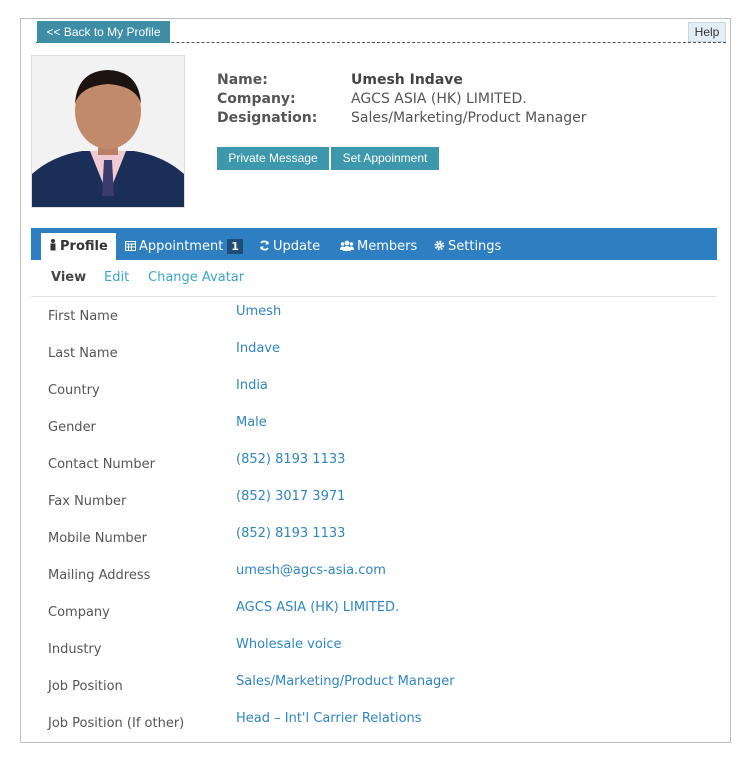  What do you see at coordinates (53, 245) in the screenshot?
I see `person-icon` at bounding box center [53, 245].